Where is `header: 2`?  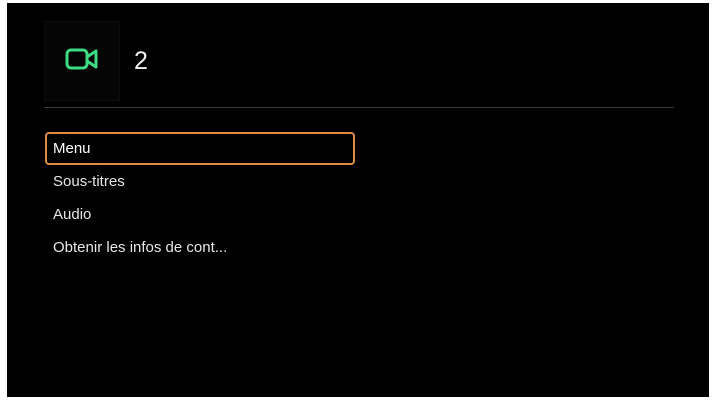 header: 2 is located at coordinates (96, 61).